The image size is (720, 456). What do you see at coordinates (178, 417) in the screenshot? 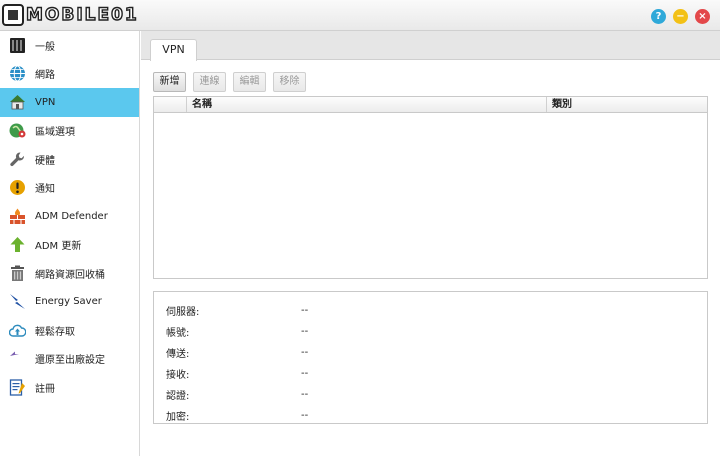
I see `info-label: 加密:` at bounding box center [178, 417].